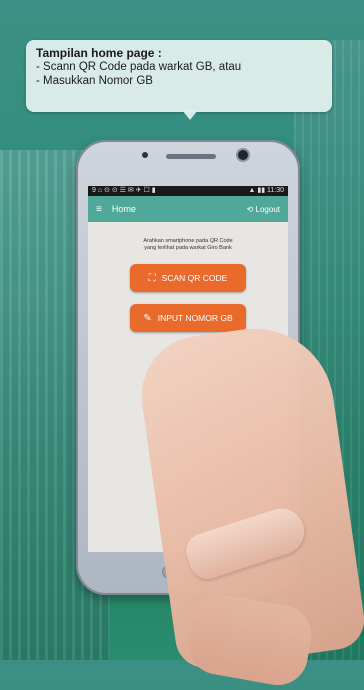 This screenshot has height=690, width=364. I want to click on status-icons-right: ▲ ▮▮ 11:30, so click(266, 190).